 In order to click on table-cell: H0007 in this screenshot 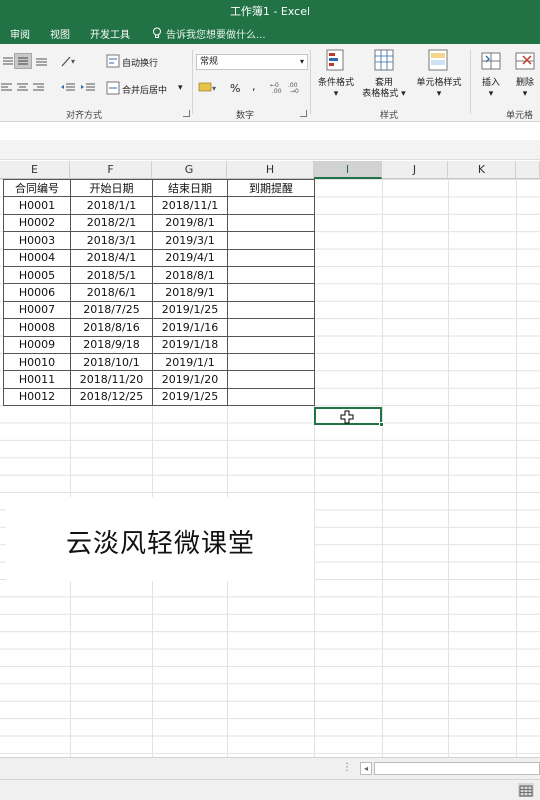, I will do `click(37, 310)`.